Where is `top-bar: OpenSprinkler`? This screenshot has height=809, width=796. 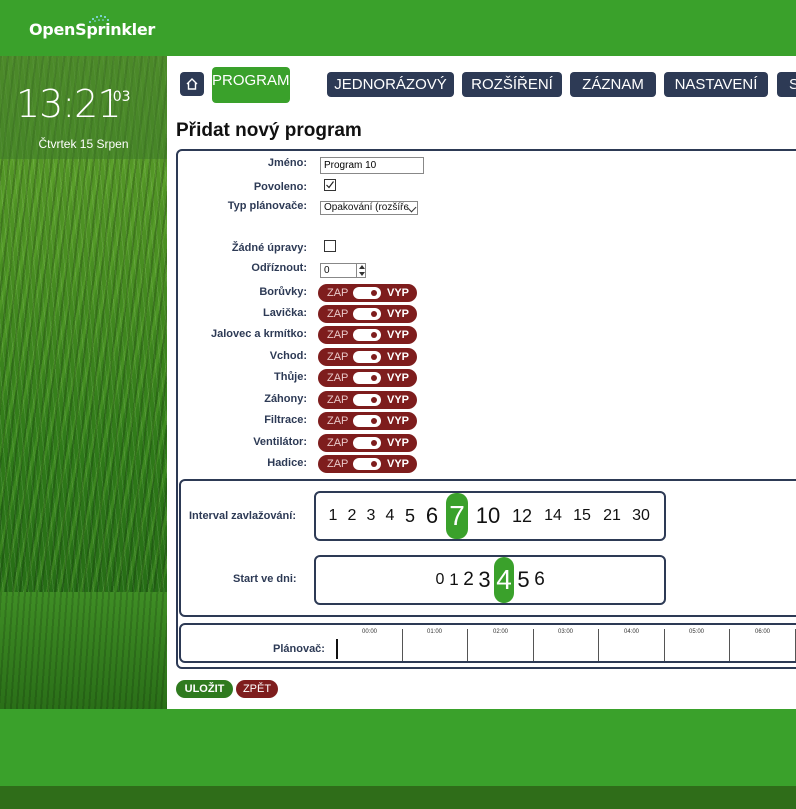 top-bar: OpenSprinkler is located at coordinates (398, 28).